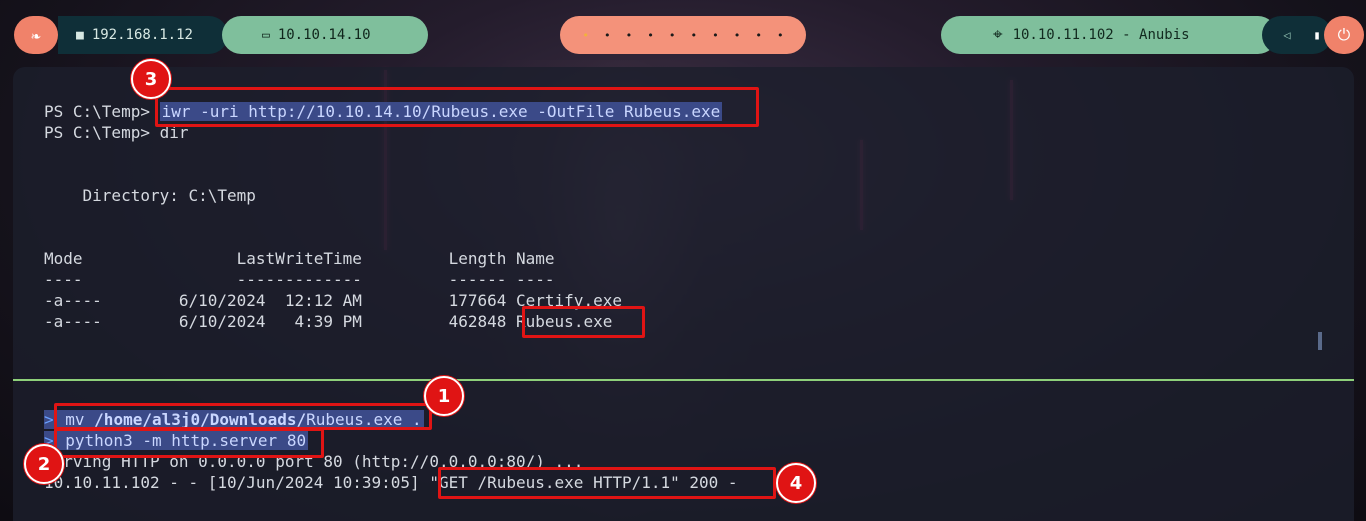 This screenshot has width=1366, height=521. I want to click on local-ip-widget: ■ 192.168.1.12, so click(143, 35).